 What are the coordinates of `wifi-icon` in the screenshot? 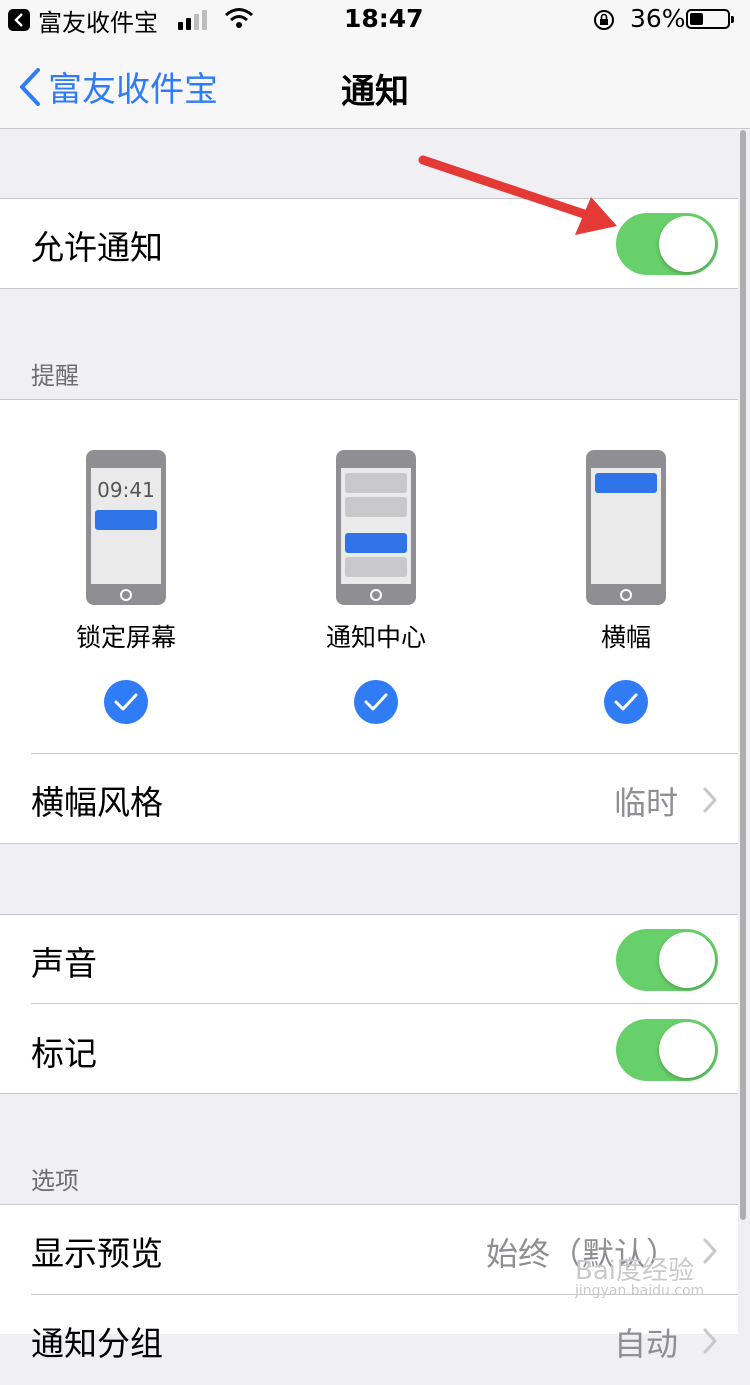 It's located at (239, 21).